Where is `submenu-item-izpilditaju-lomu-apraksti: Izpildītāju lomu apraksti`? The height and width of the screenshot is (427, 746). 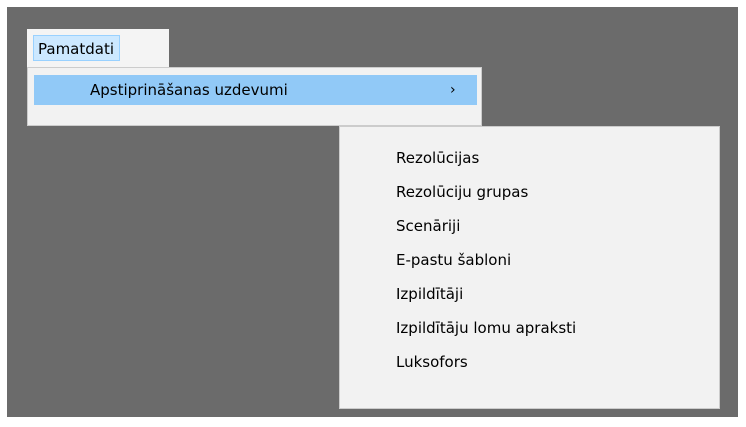 submenu-item-izpilditaju-lomu-apraksti: Izpildītāju lomu apraksti is located at coordinates (529, 328).